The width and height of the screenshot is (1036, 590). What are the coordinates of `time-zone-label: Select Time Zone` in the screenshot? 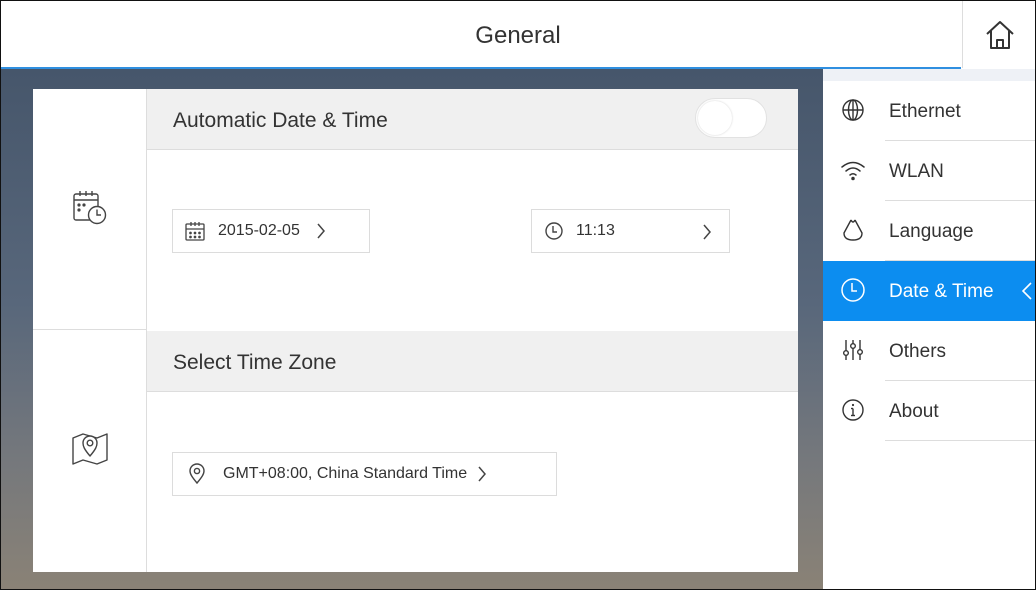 It's located at (255, 362).